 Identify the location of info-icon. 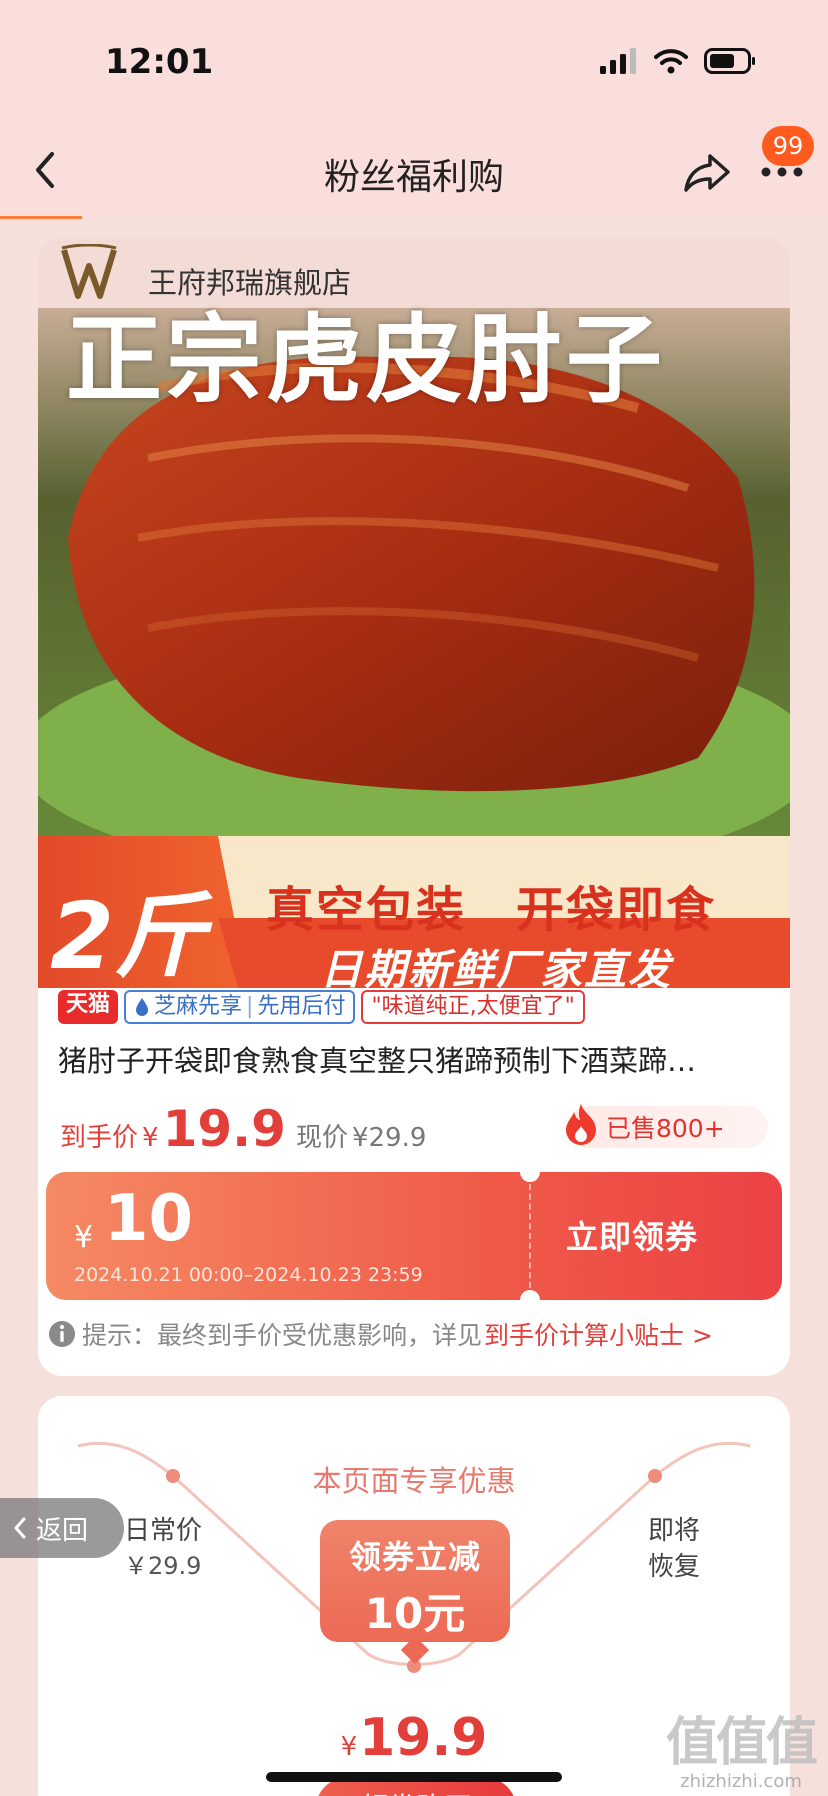
(62, 1334).